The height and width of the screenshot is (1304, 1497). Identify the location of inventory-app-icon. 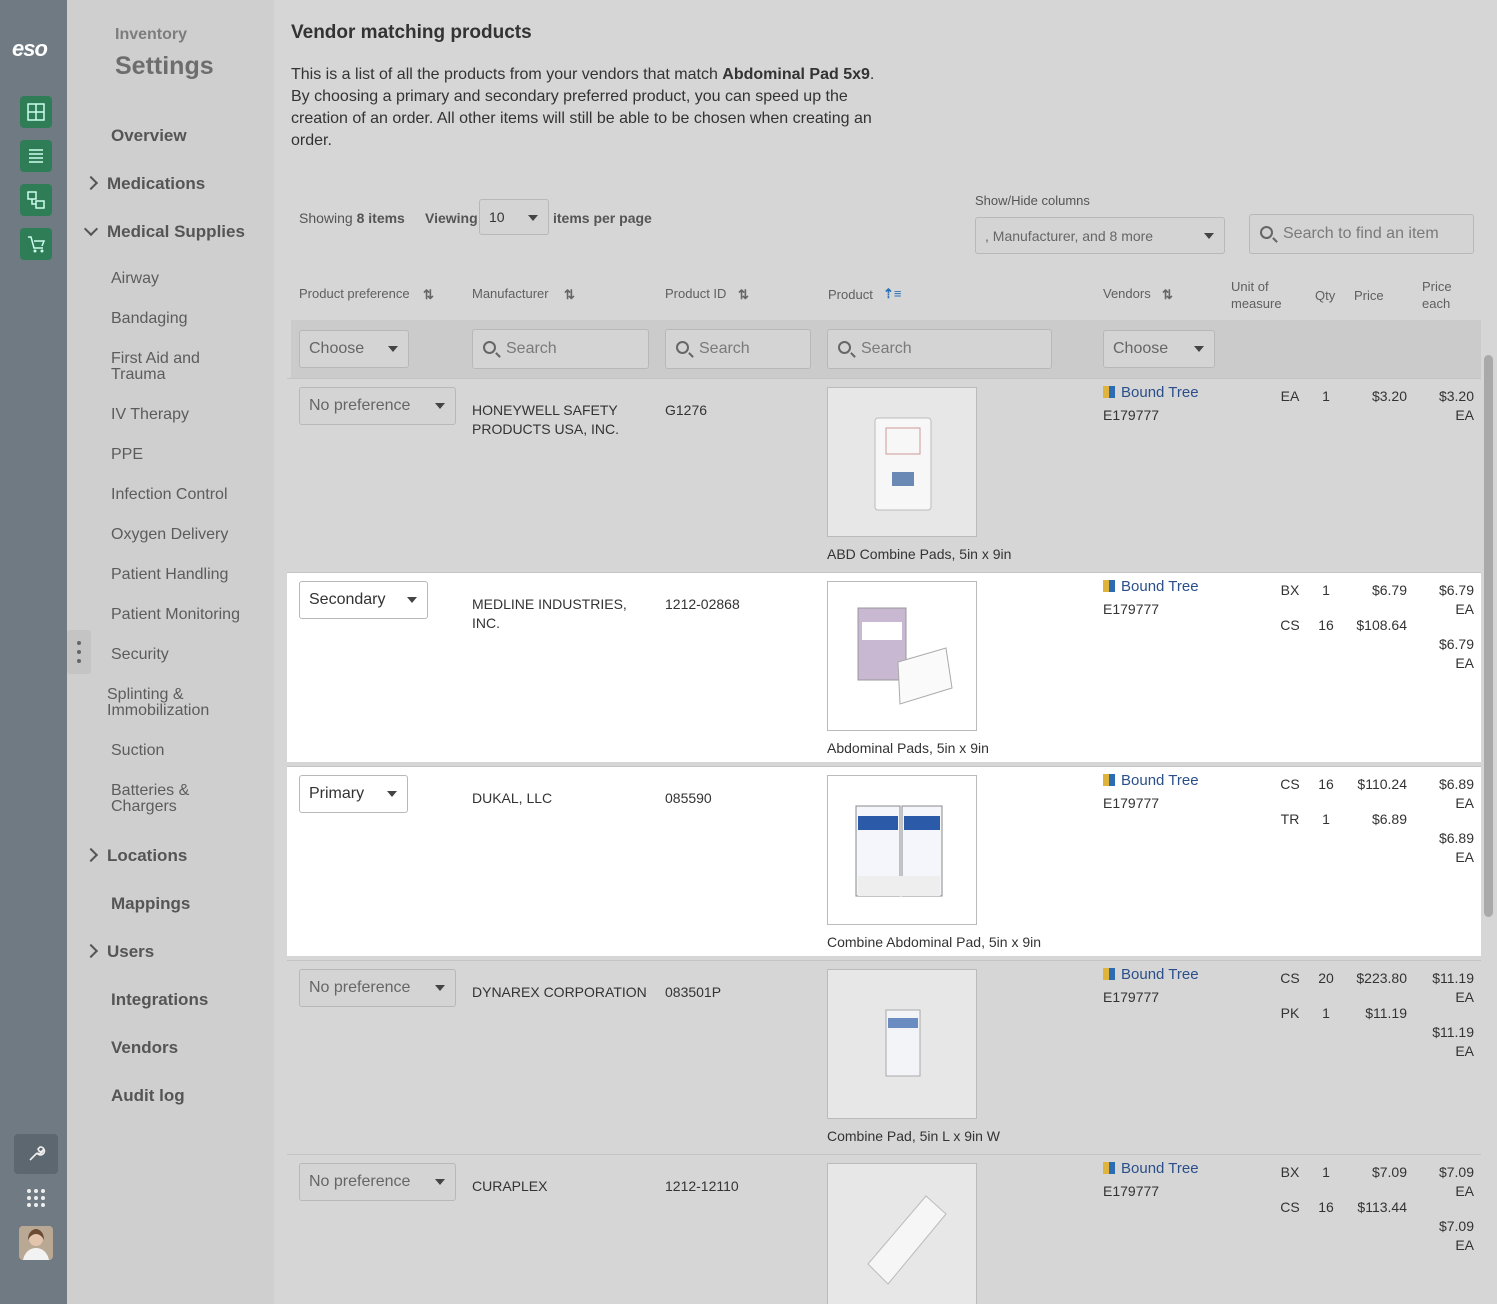
(36, 112).